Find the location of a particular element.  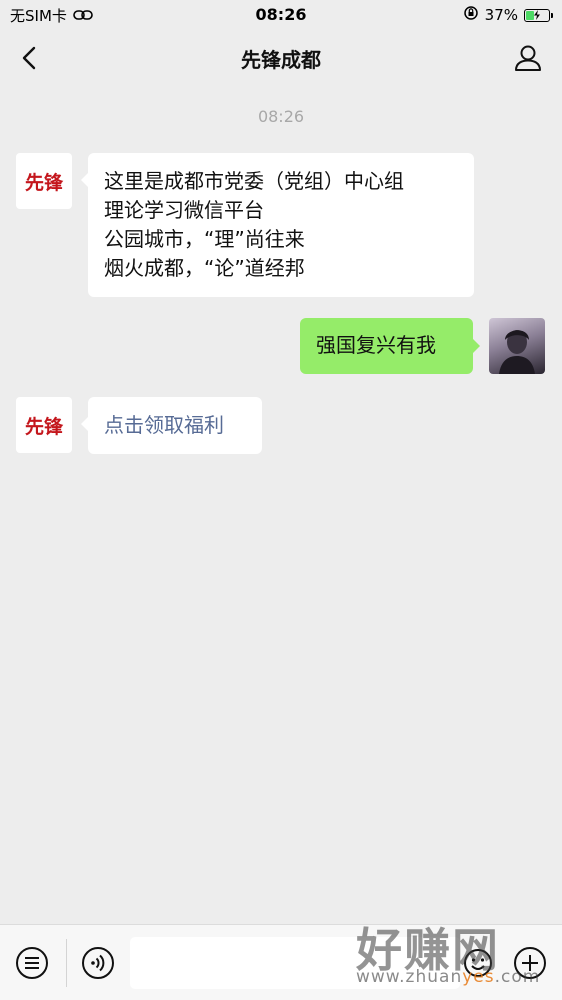

message-line: 烟火成都，“论”道经邦 is located at coordinates (204, 268).